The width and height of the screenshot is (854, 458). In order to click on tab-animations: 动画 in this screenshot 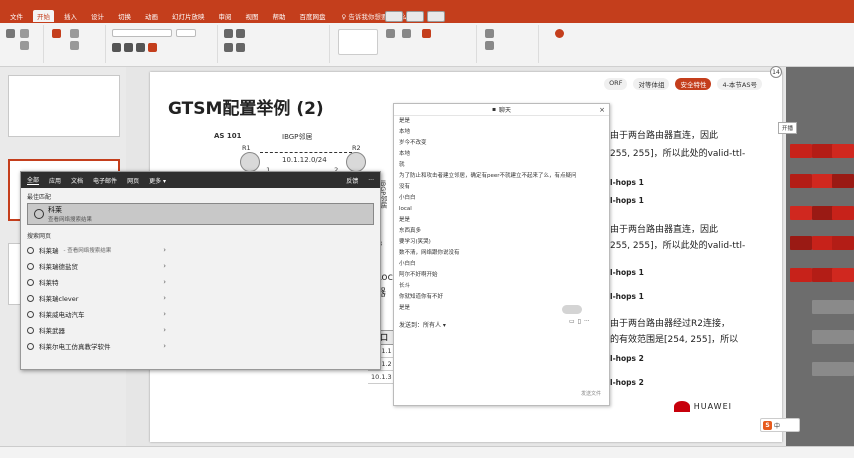, I will do `click(151, 16)`.